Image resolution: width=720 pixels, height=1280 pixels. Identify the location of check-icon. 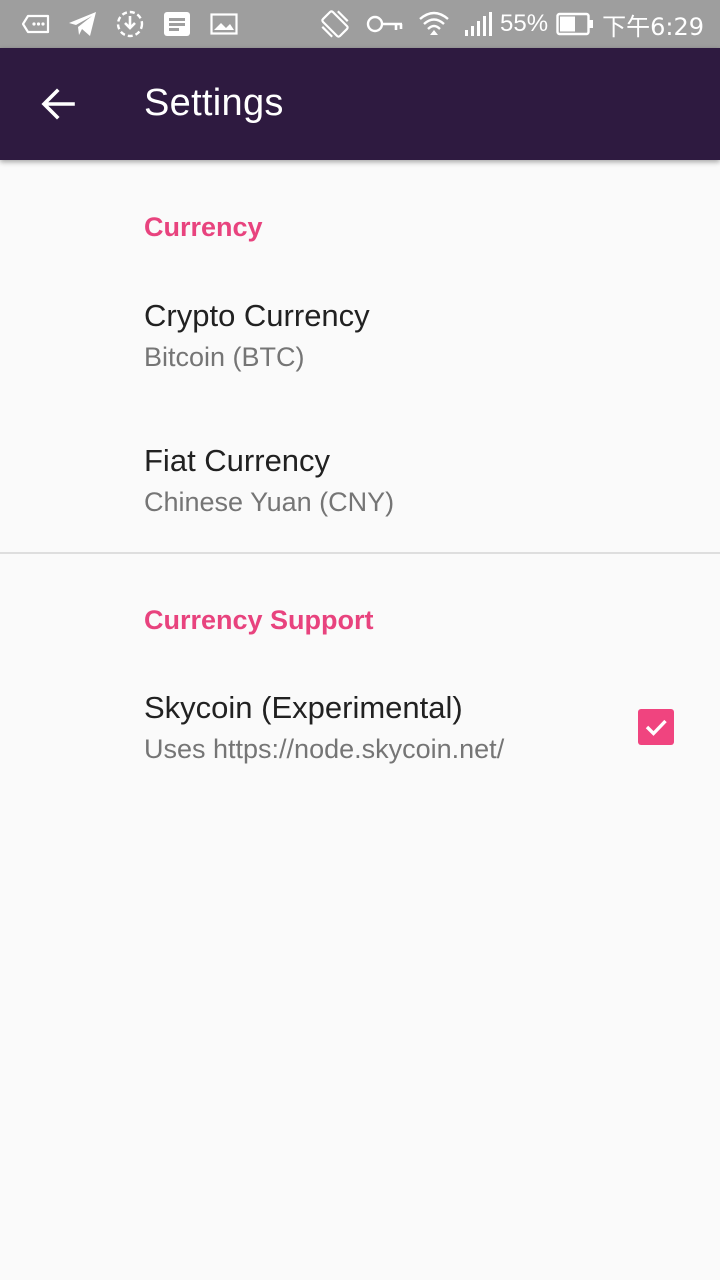
(656, 727).